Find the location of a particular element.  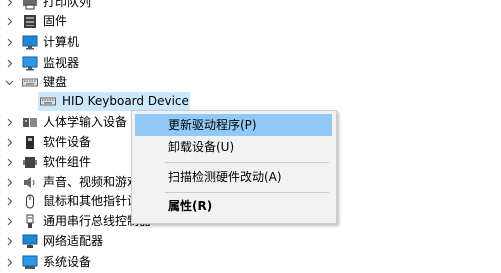

tree-item-label: 计算机 is located at coordinates (61, 42).